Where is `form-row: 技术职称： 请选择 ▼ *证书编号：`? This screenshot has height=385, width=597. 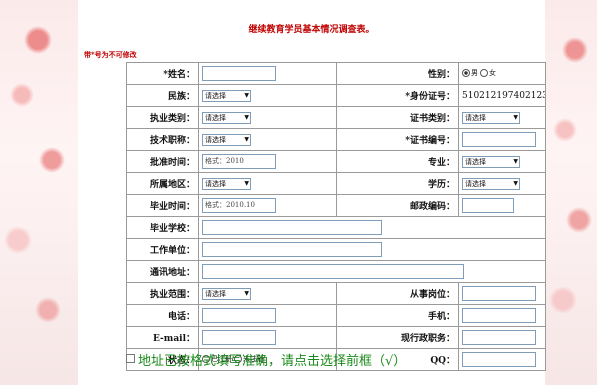 form-row: 技术职称： 请选择 ▼ *证书编号： is located at coordinates (336, 139).